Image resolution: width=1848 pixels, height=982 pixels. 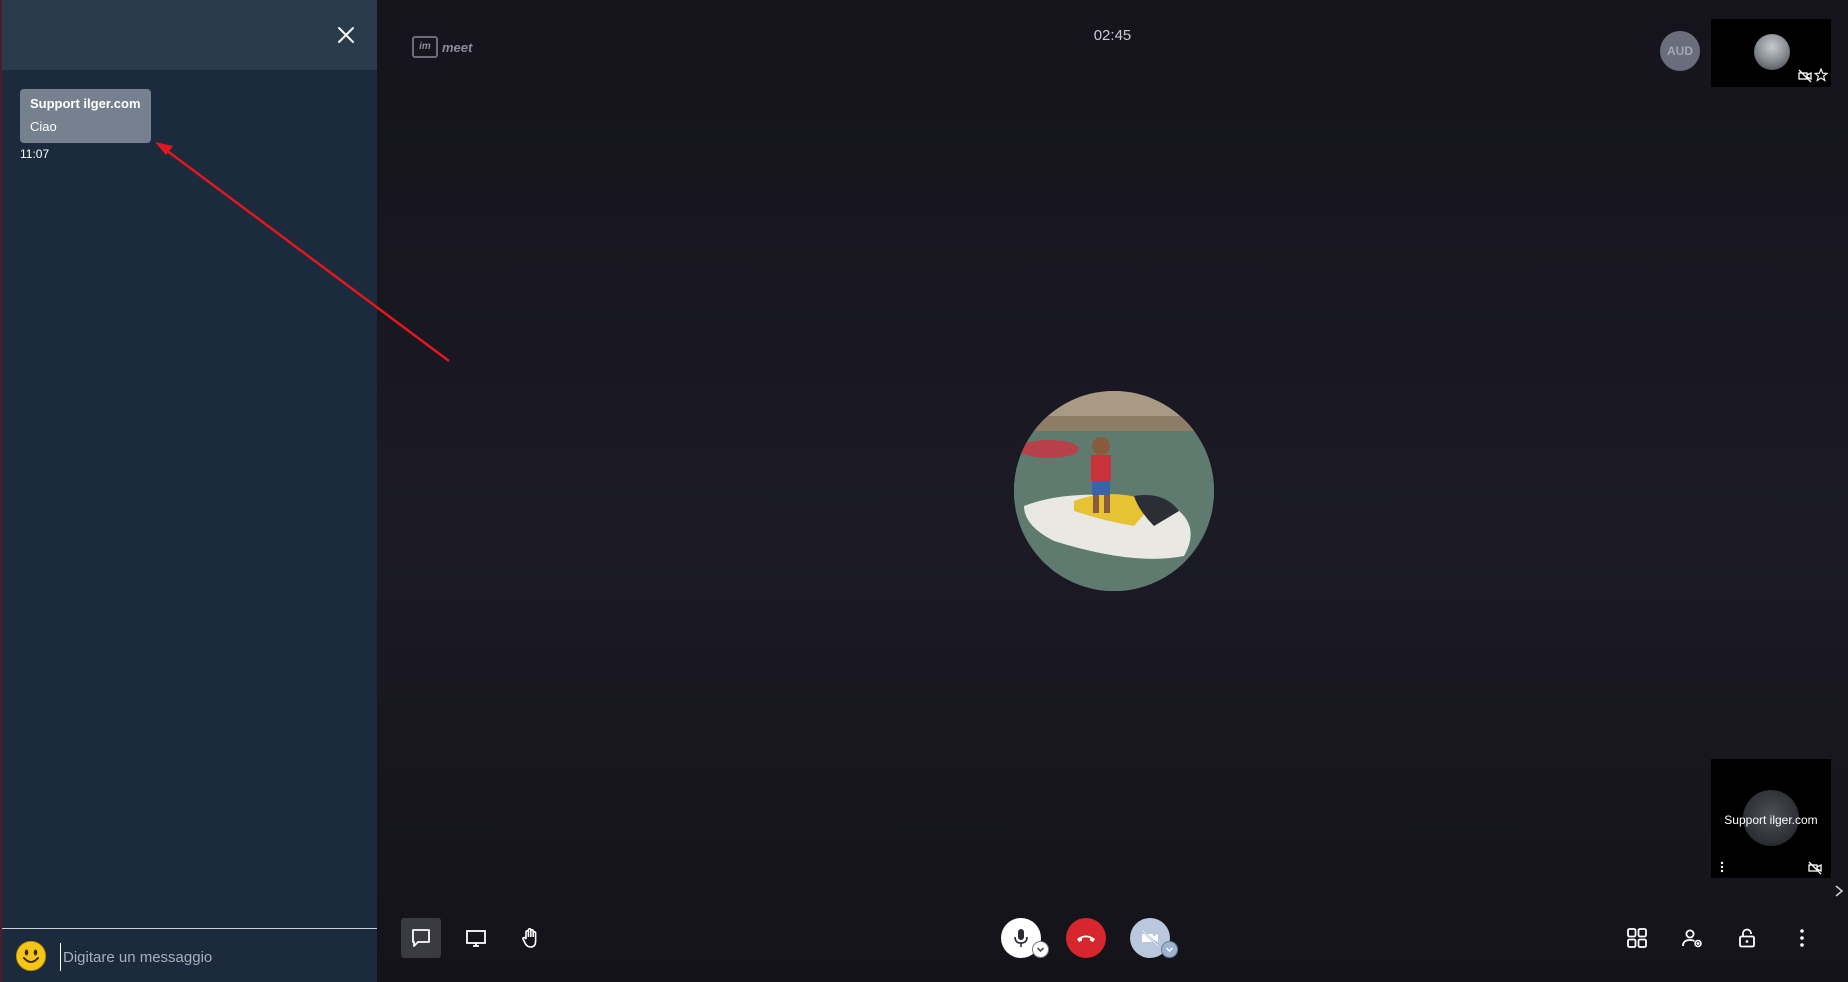 I want to click on chat-icon, so click(x=421, y=938).